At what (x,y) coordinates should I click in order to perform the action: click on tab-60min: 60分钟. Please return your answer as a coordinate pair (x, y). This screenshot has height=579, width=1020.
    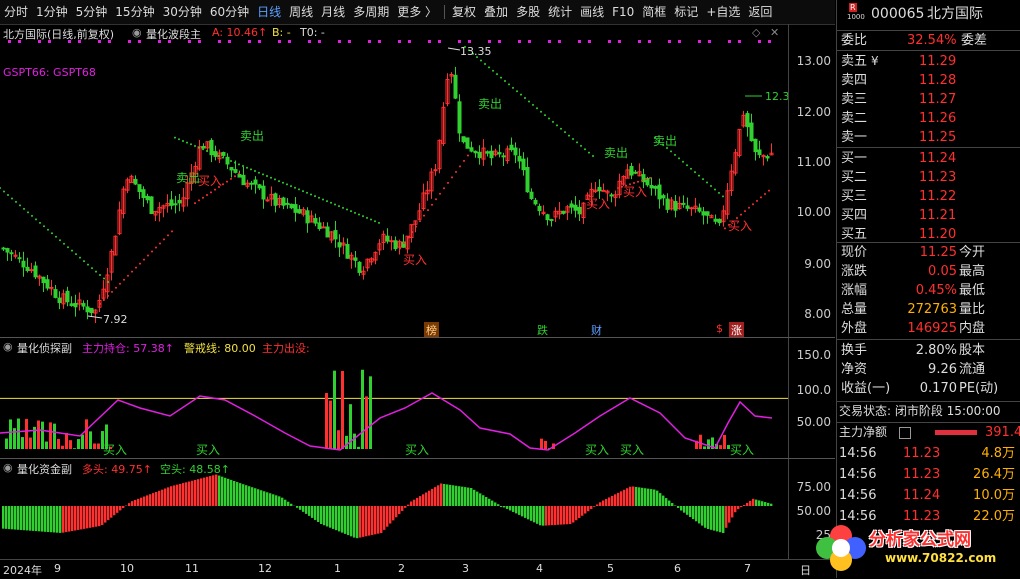
    Looking at the image, I should click on (229, 12).